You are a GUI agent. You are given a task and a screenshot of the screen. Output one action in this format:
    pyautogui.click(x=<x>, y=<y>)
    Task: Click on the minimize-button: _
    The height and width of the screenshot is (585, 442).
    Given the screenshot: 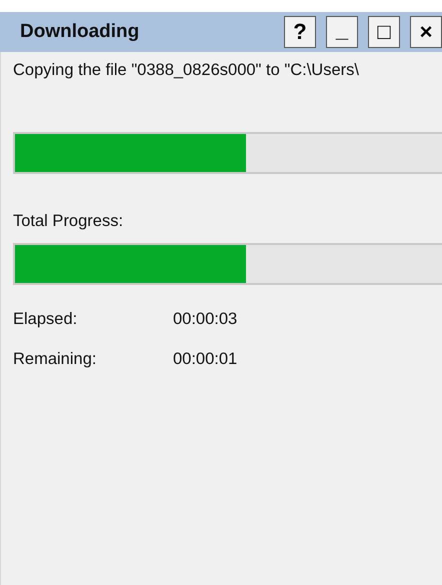 What is the action you would take?
    pyautogui.click(x=342, y=32)
    